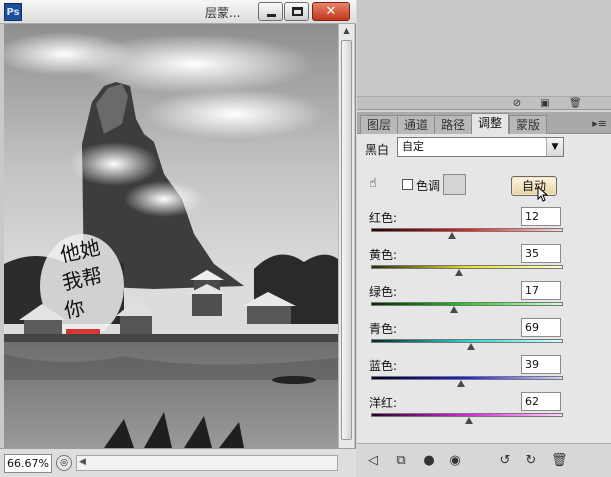 This screenshot has height=477, width=611. What do you see at coordinates (429, 461) in the screenshot?
I see `clip-to-layer-icon: ●` at bounding box center [429, 461].